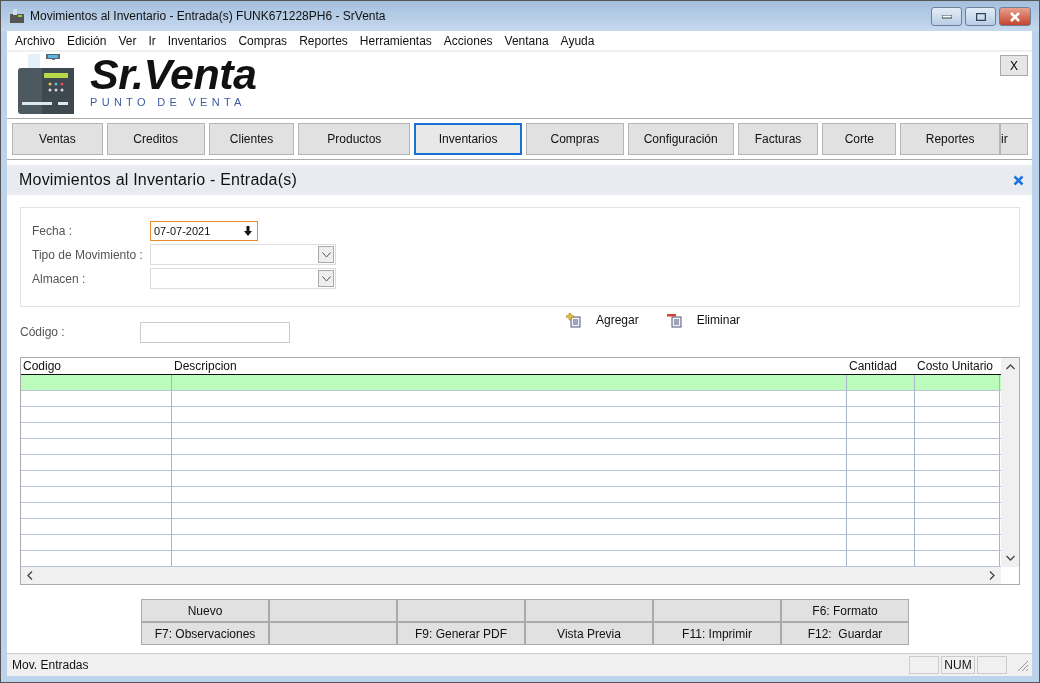 The width and height of the screenshot is (1040, 683). Describe the element at coordinates (509, 366) in the screenshot. I see `column-header: Descripcion` at that location.